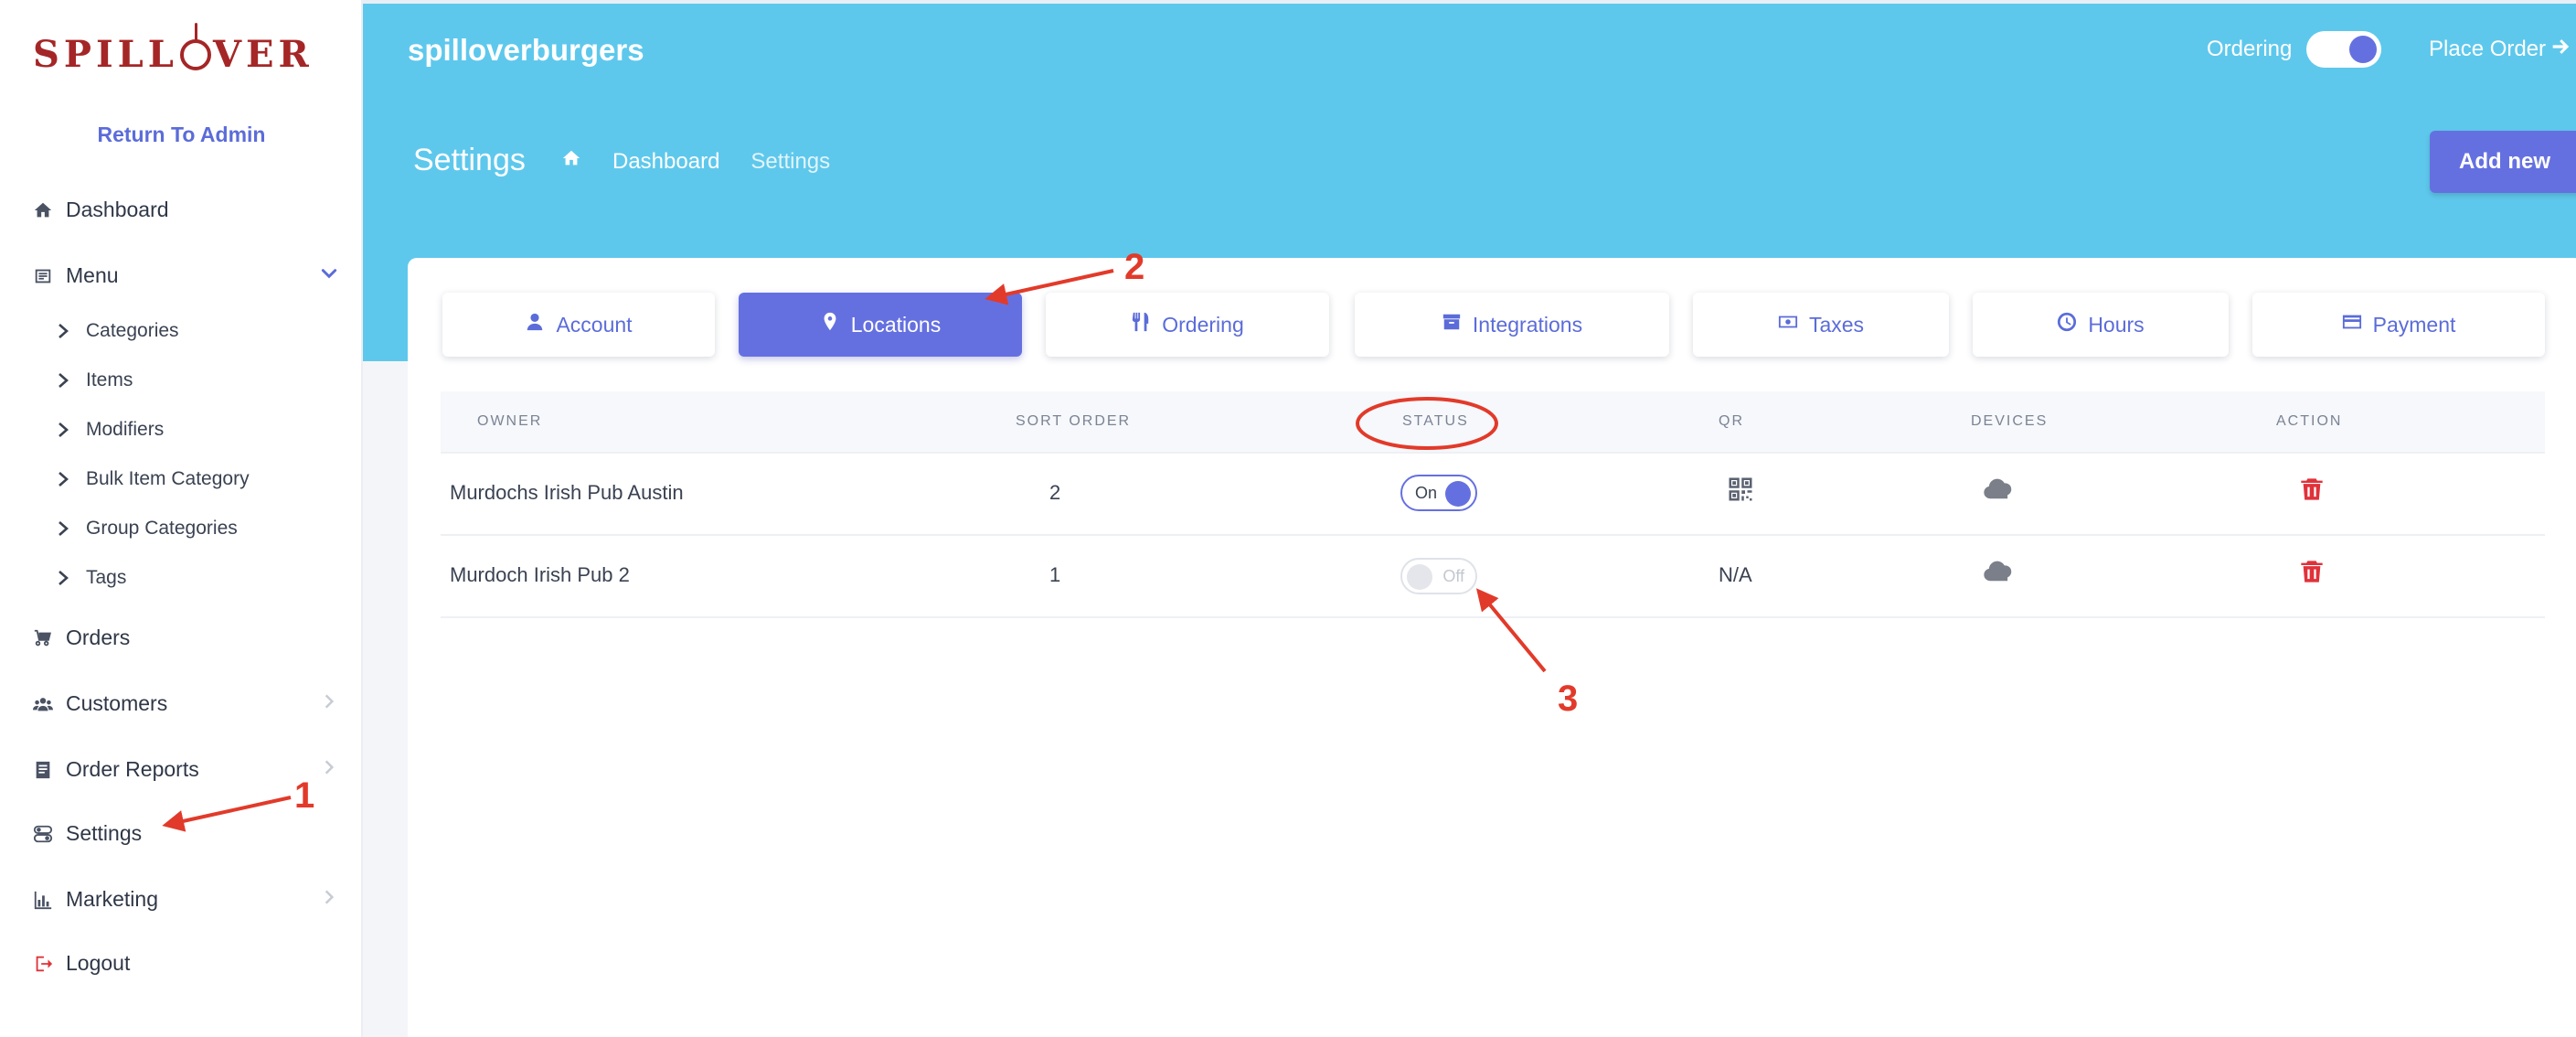  I want to click on header-top-line, so click(1469, 2).